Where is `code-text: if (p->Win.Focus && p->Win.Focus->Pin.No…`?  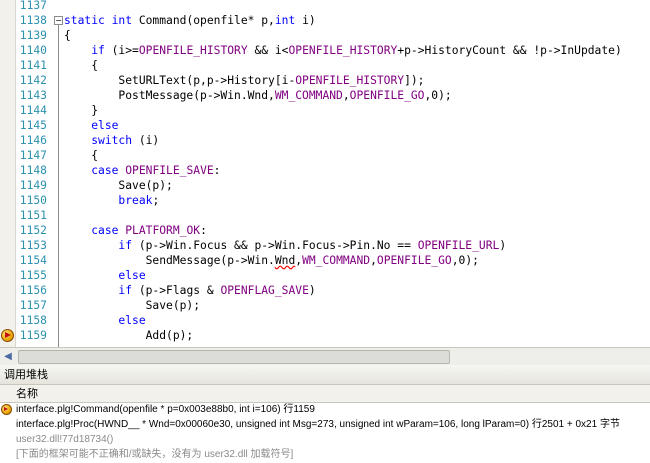
code-text: if (p->Win.Focus && p->Win.Focus->Pin.No… is located at coordinates (285, 245).